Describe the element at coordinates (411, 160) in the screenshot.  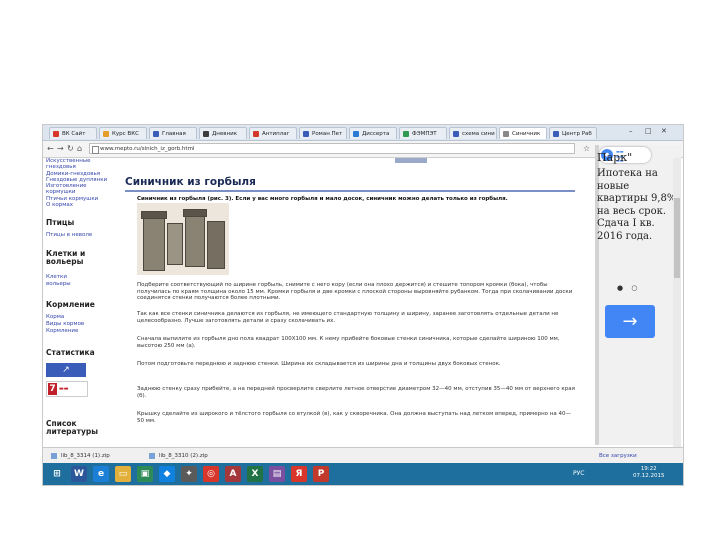
I see `page-tab-indicator` at that location.